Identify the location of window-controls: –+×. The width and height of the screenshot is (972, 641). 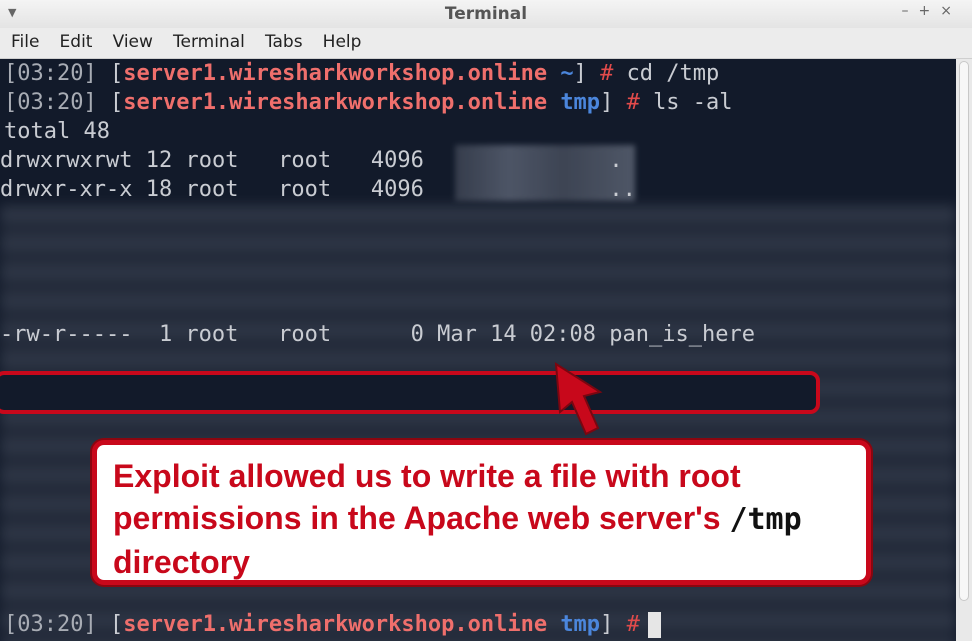
(932, 11).